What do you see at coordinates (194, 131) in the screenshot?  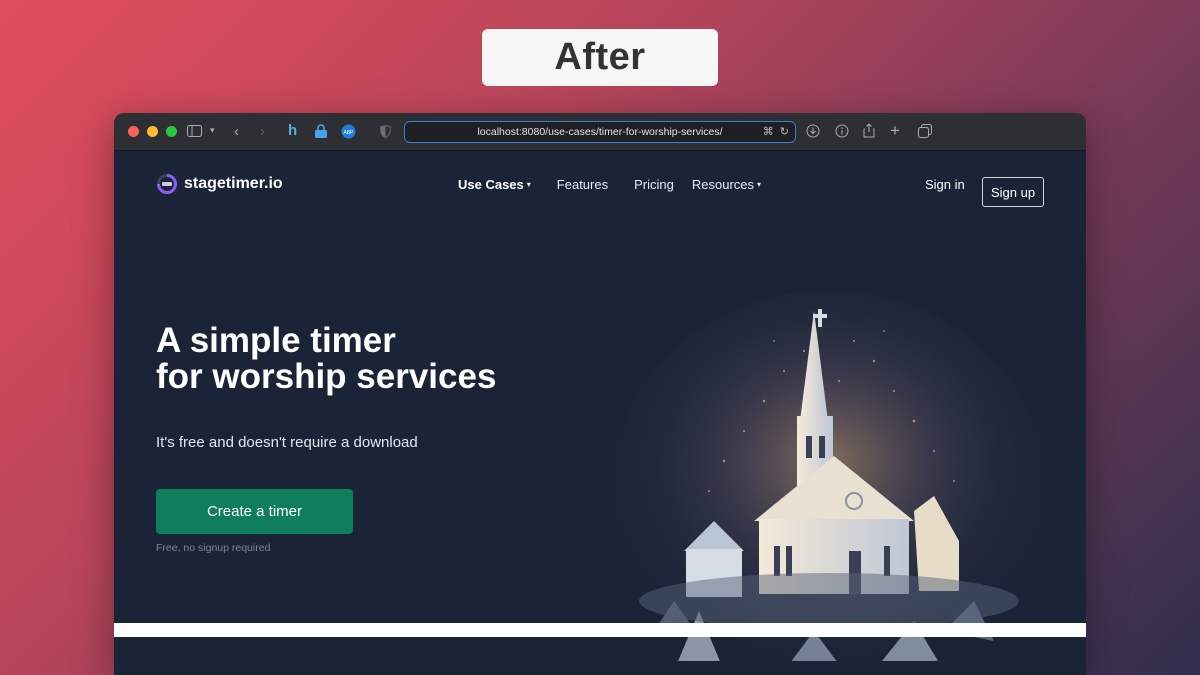 I see `sidebar-toggle-icon` at bounding box center [194, 131].